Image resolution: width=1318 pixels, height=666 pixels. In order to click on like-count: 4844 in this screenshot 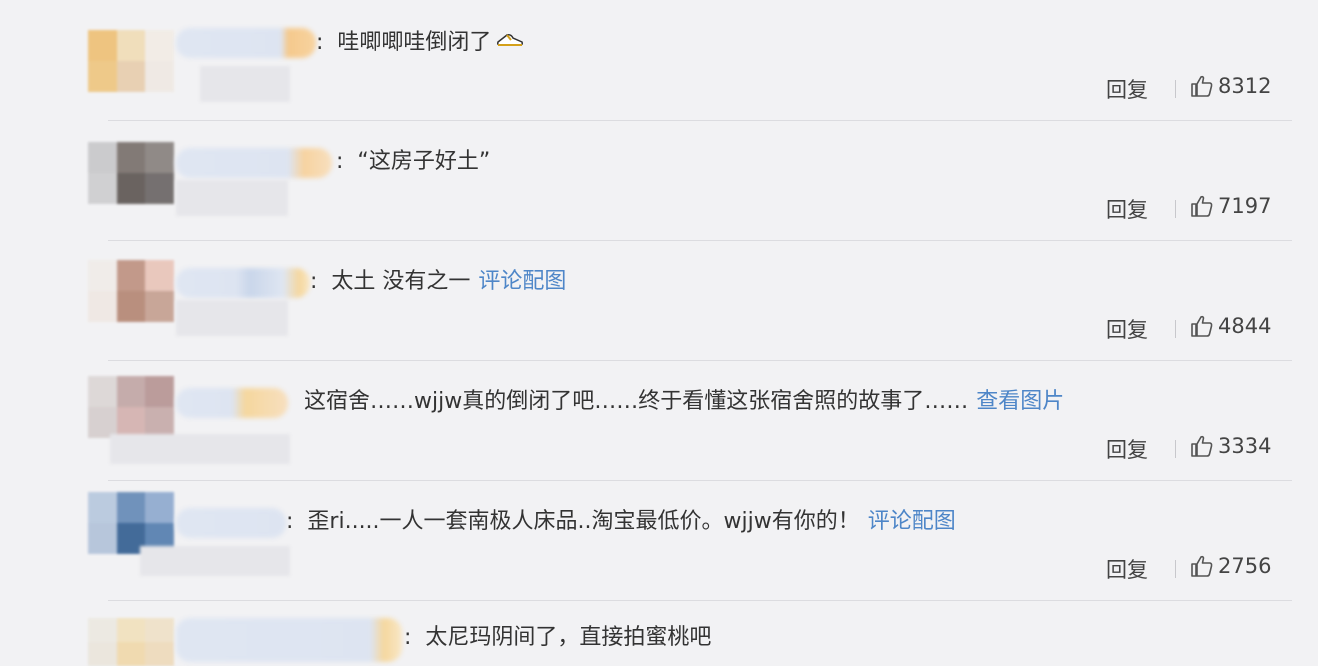, I will do `click(1245, 326)`.